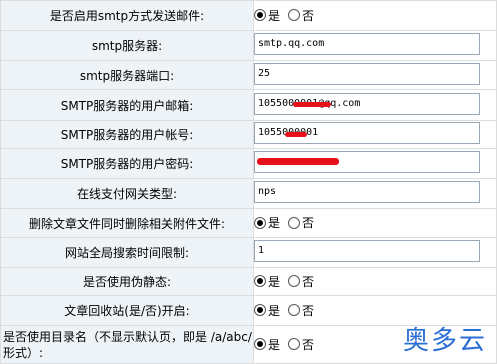 This screenshot has height=364, width=497. What do you see at coordinates (127, 193) in the screenshot?
I see `label-payment-gateway: 在线支付网关类型:` at bounding box center [127, 193].